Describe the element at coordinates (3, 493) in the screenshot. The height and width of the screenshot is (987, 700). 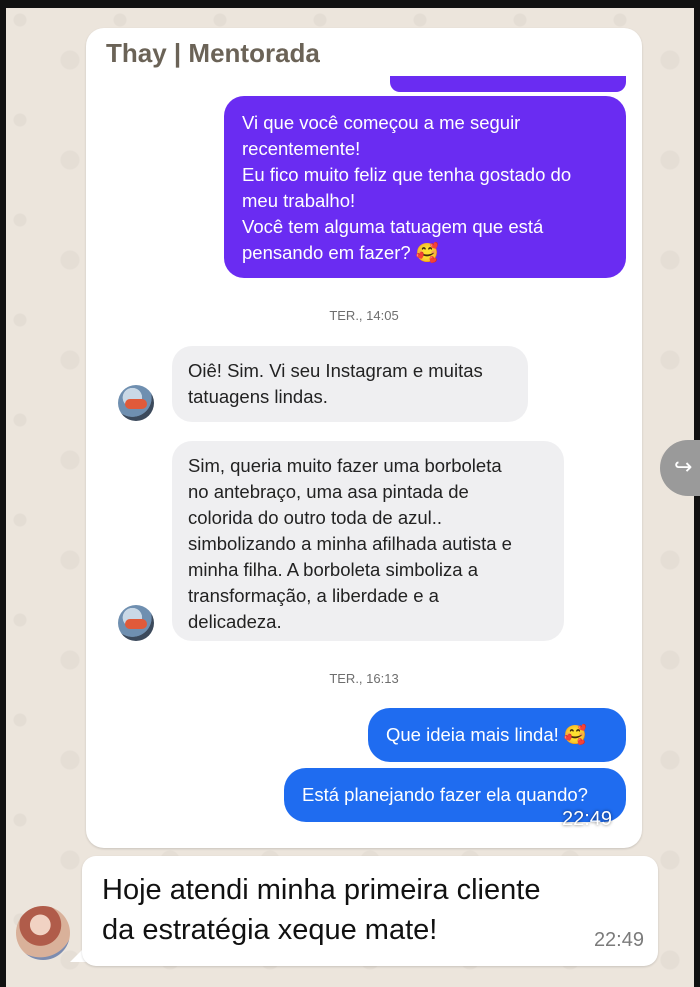
I see `left-edge` at that location.